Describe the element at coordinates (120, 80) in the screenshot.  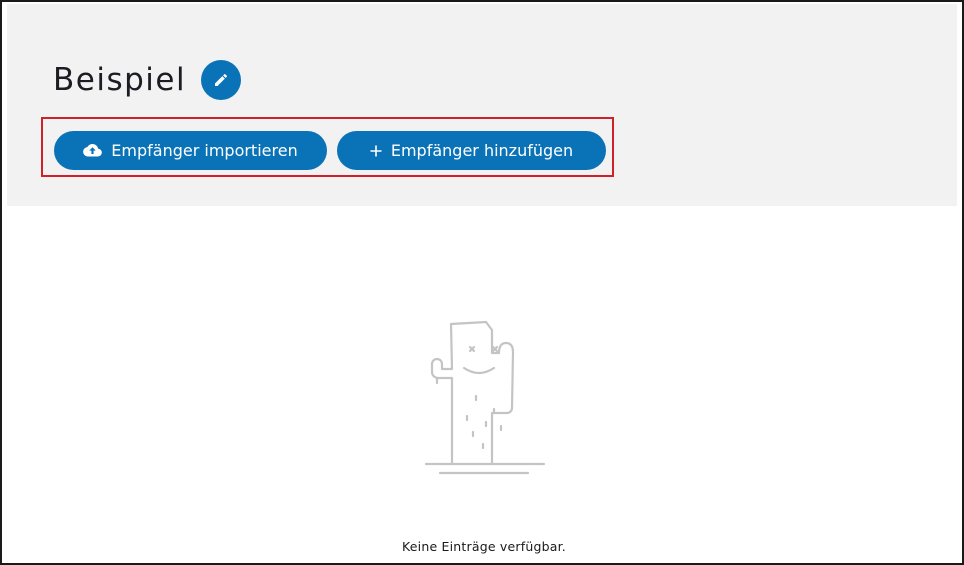
I see `page-title: Beispiel` at that location.